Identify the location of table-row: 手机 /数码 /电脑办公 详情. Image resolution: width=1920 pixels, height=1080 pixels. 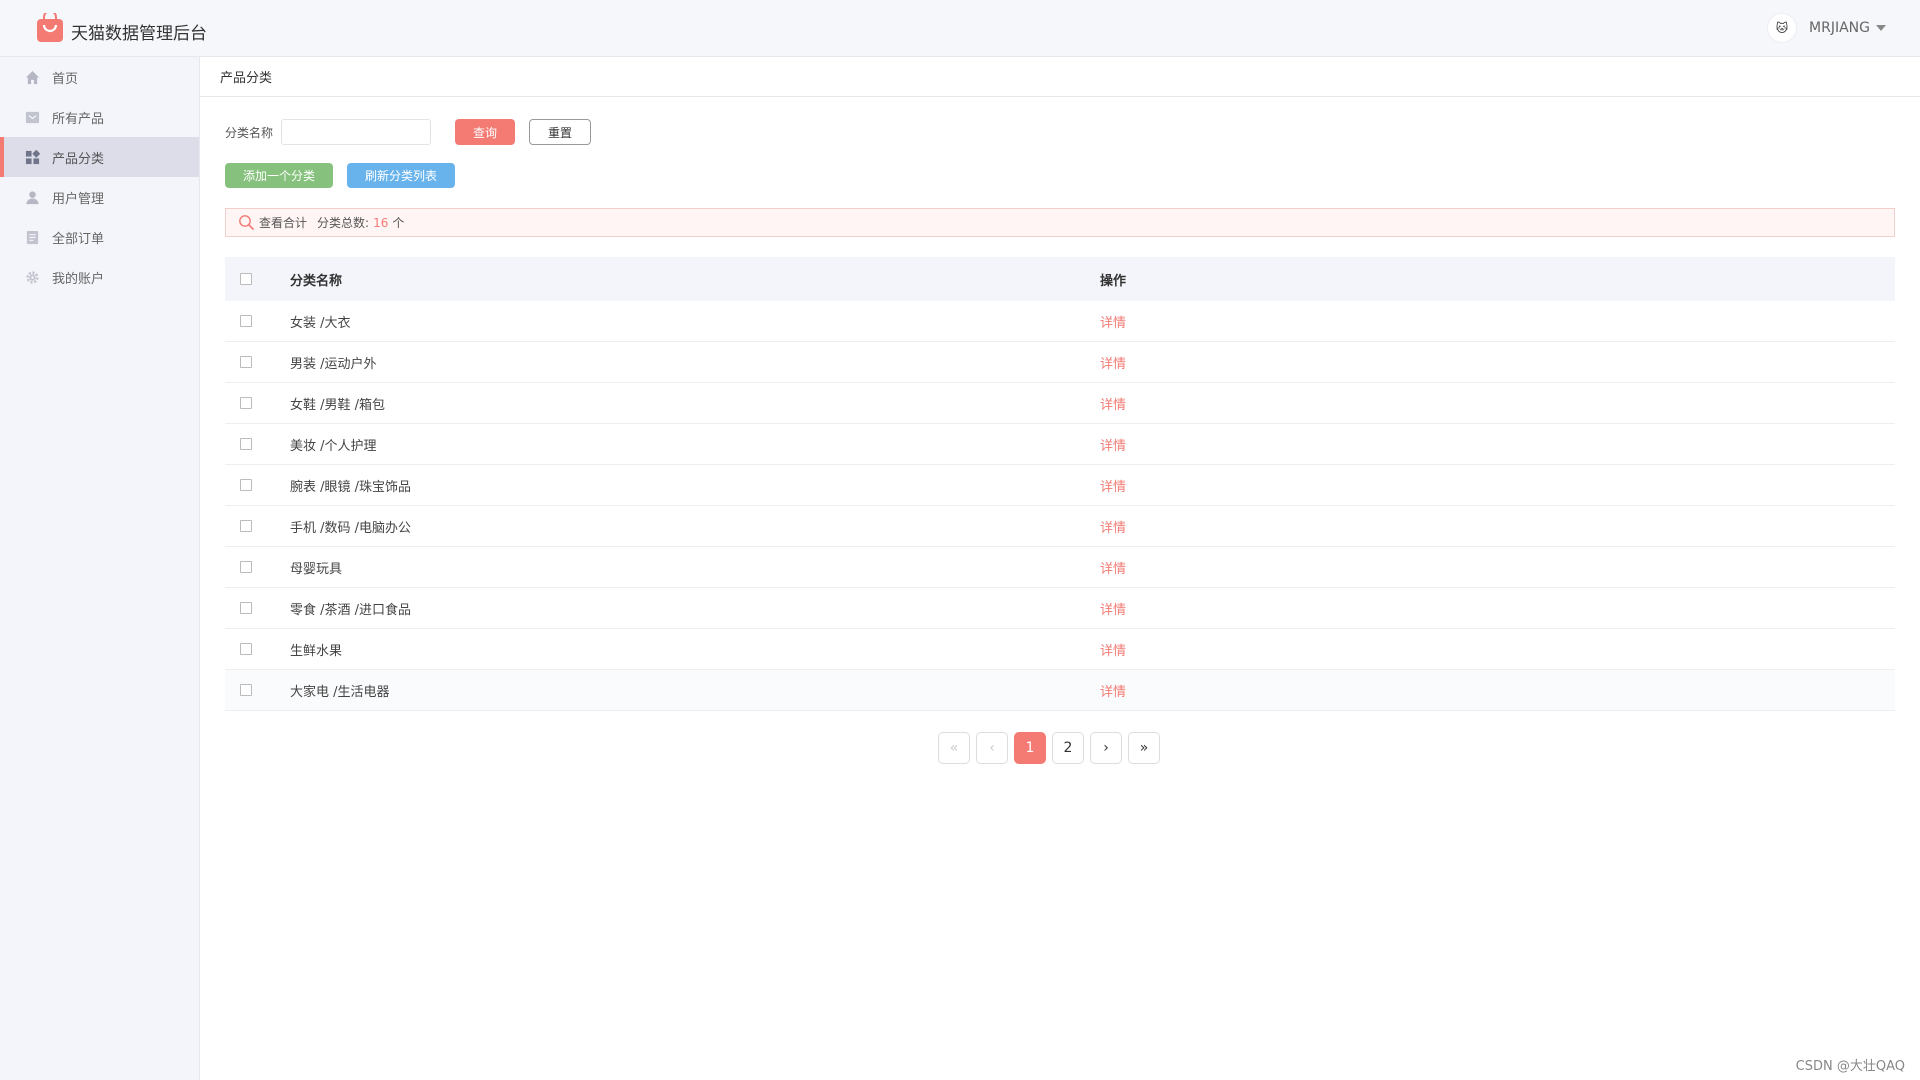
(1060, 526).